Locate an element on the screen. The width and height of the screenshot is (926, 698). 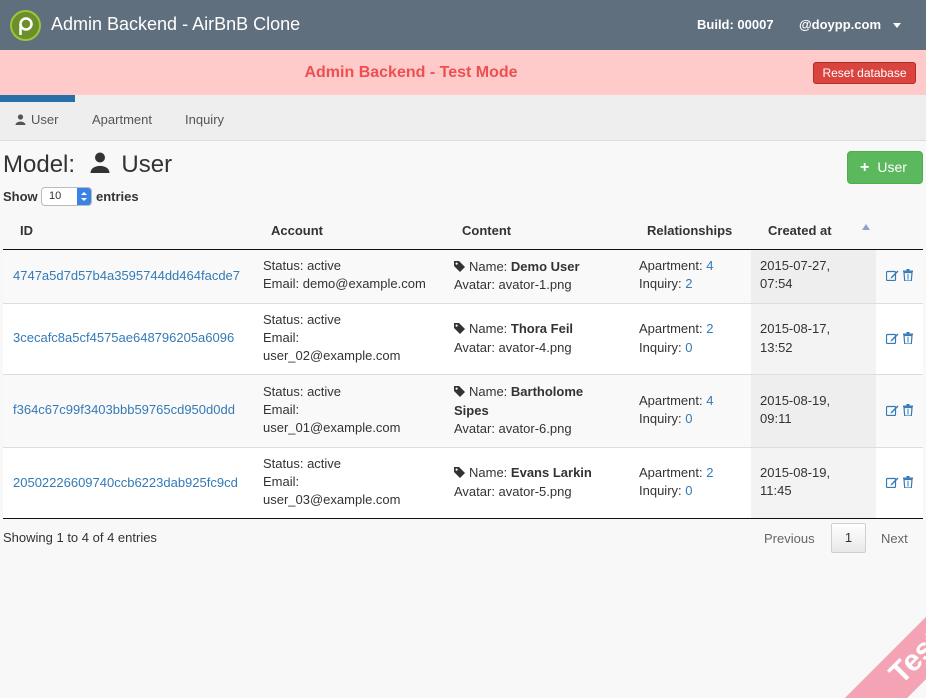
tab-user: User is located at coordinates (36, 119).